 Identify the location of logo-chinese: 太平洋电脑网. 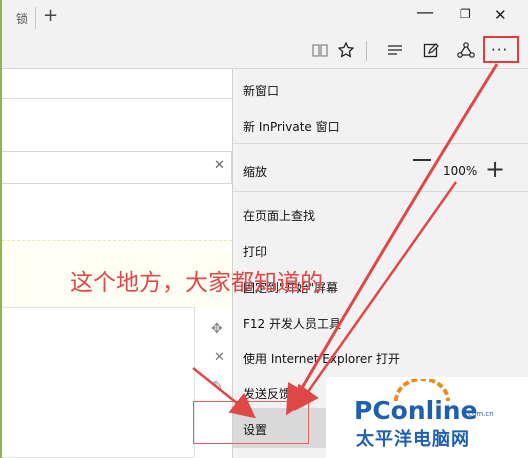
(413, 439).